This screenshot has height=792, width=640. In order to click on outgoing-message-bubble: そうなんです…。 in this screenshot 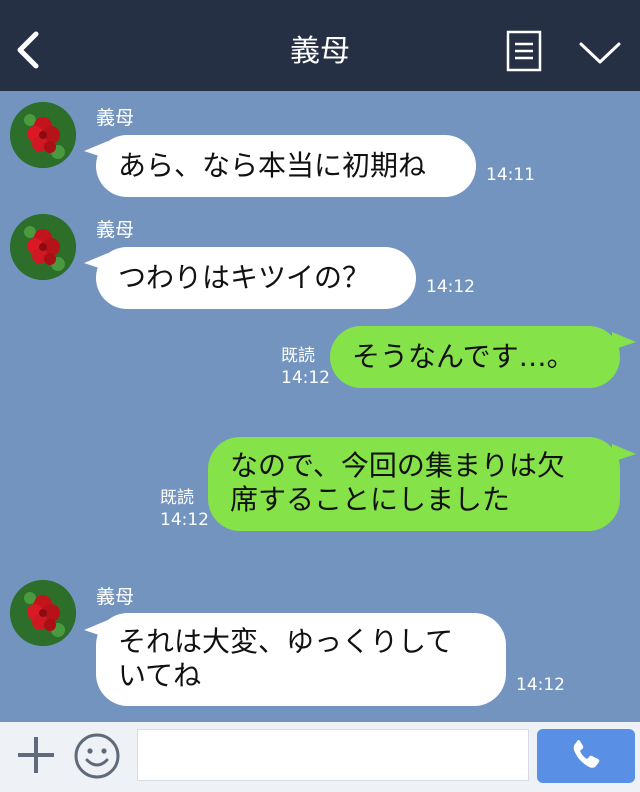, I will do `click(475, 357)`.